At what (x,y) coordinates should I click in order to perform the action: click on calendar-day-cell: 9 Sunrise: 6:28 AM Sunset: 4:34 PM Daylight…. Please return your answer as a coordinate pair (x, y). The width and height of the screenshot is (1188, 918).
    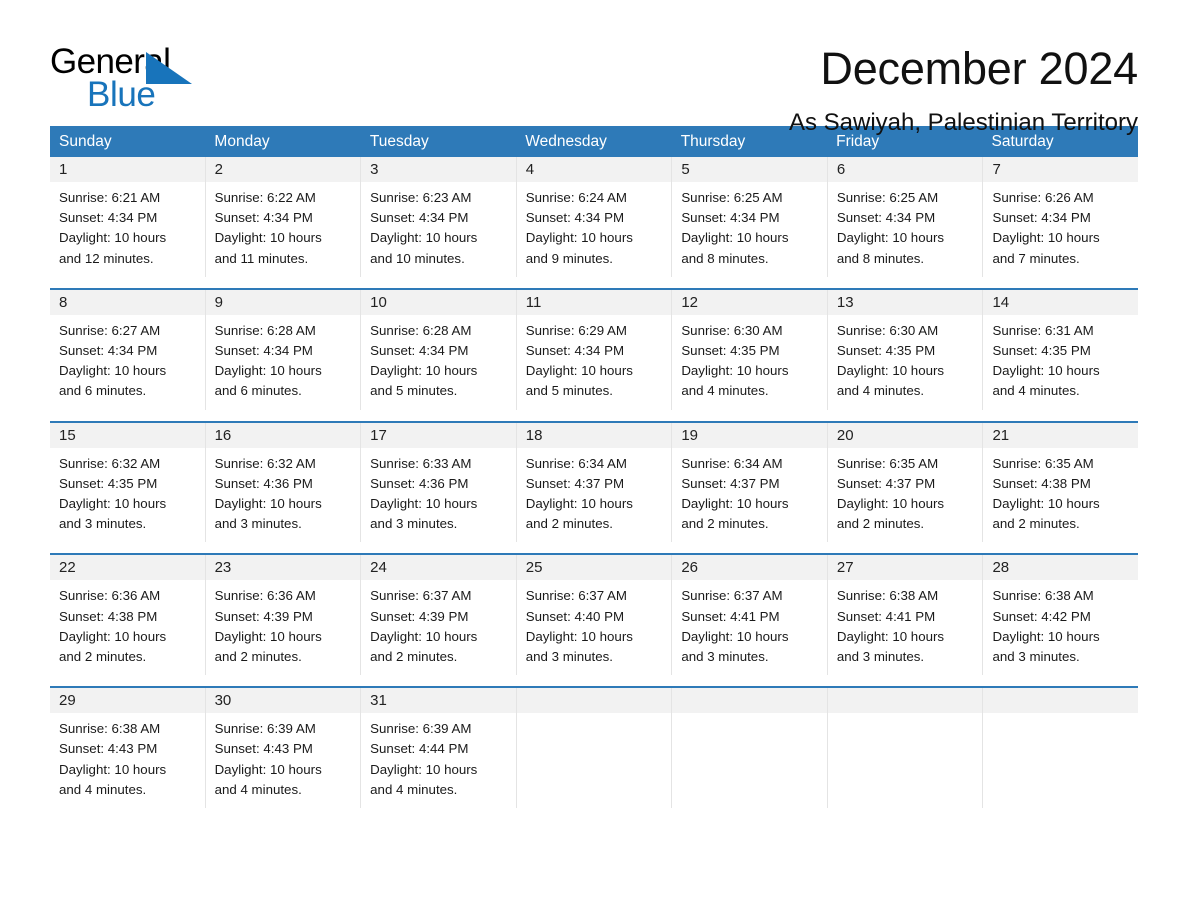
    Looking at the image, I should click on (283, 349).